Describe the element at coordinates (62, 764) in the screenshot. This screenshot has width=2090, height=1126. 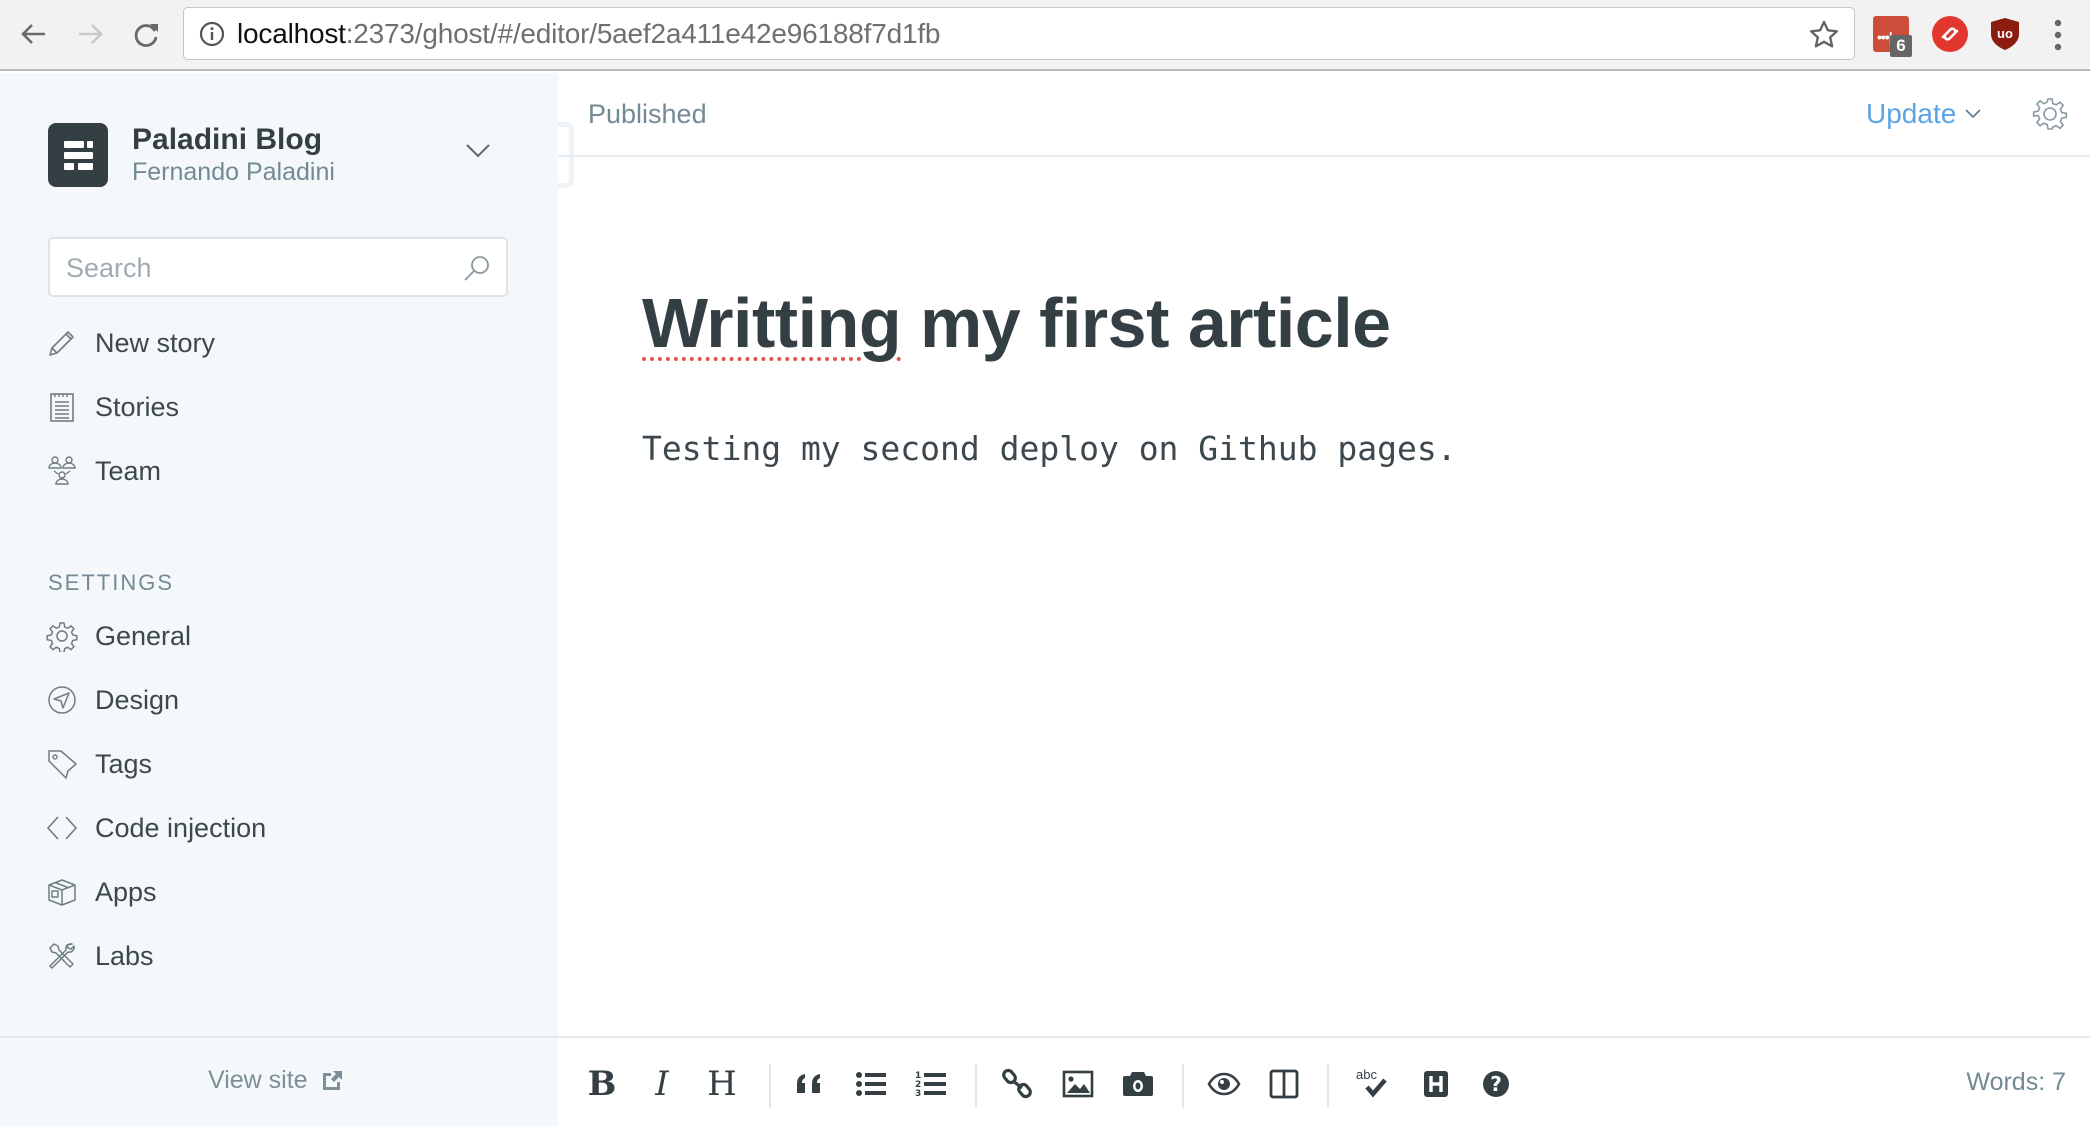
I see `tag-icon` at that location.